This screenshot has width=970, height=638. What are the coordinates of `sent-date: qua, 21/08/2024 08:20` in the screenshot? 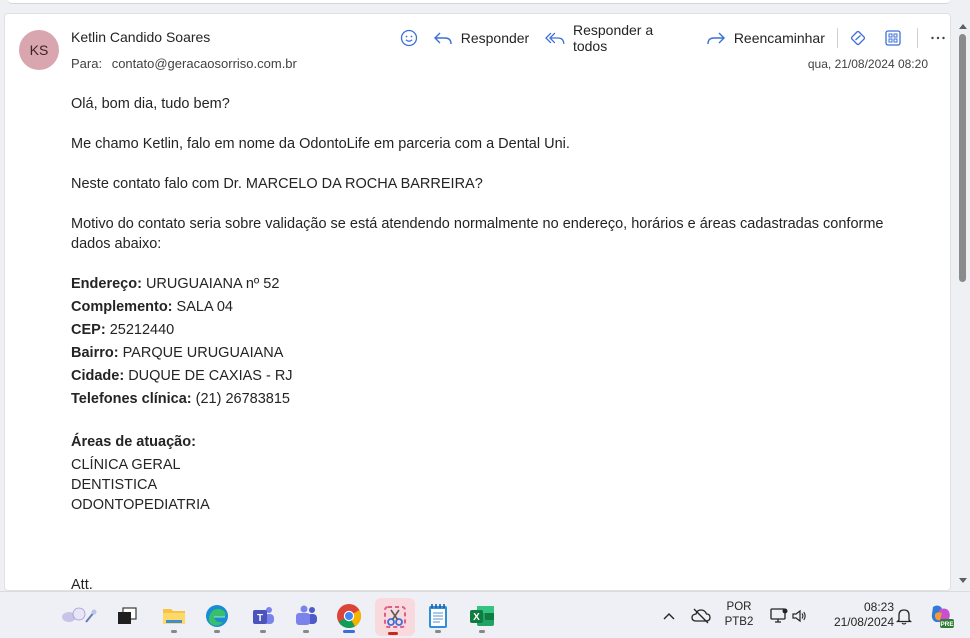 It's located at (867, 64).